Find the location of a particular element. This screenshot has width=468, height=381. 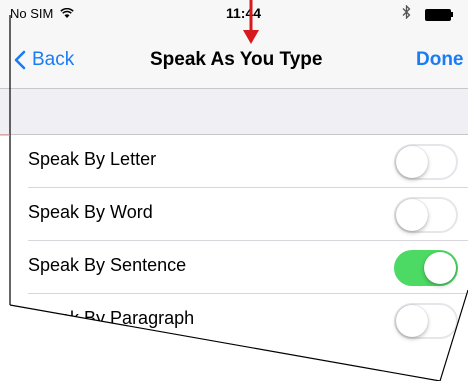

row-label: Speak By Paragraph is located at coordinates (111, 318).